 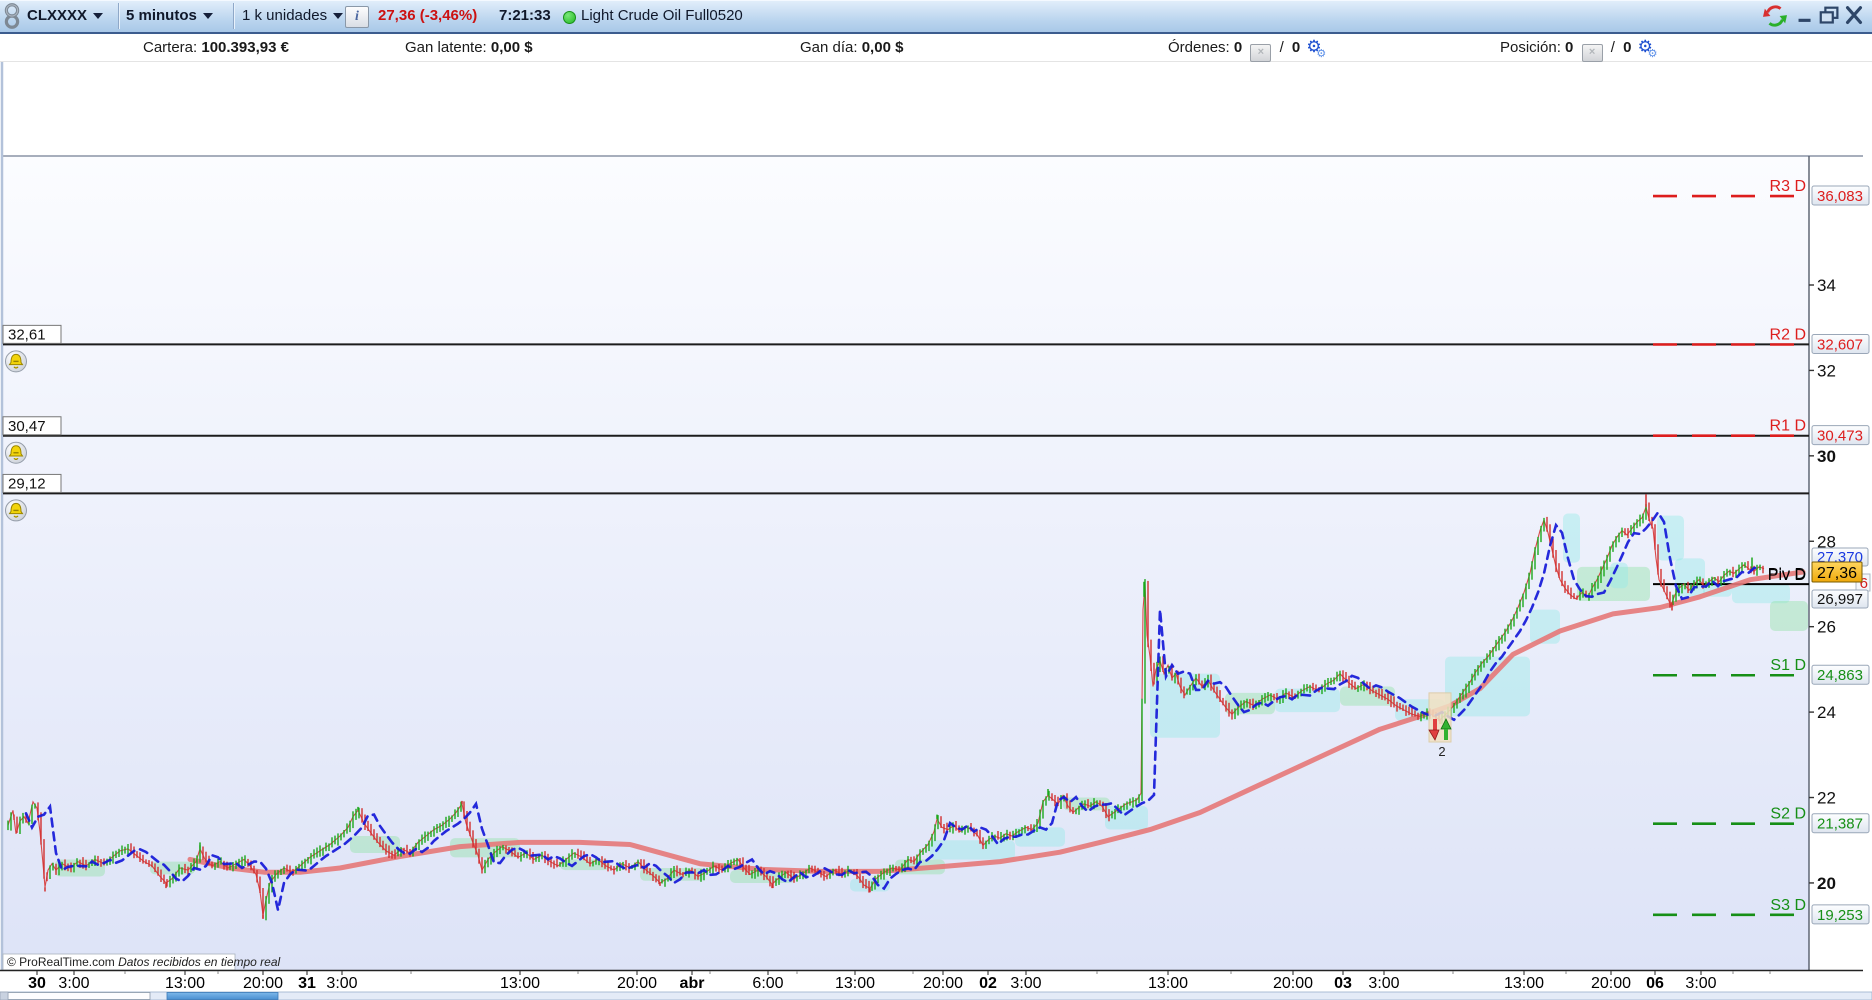 I want to click on svg-text: 30,473, so click(x=1840, y=436).